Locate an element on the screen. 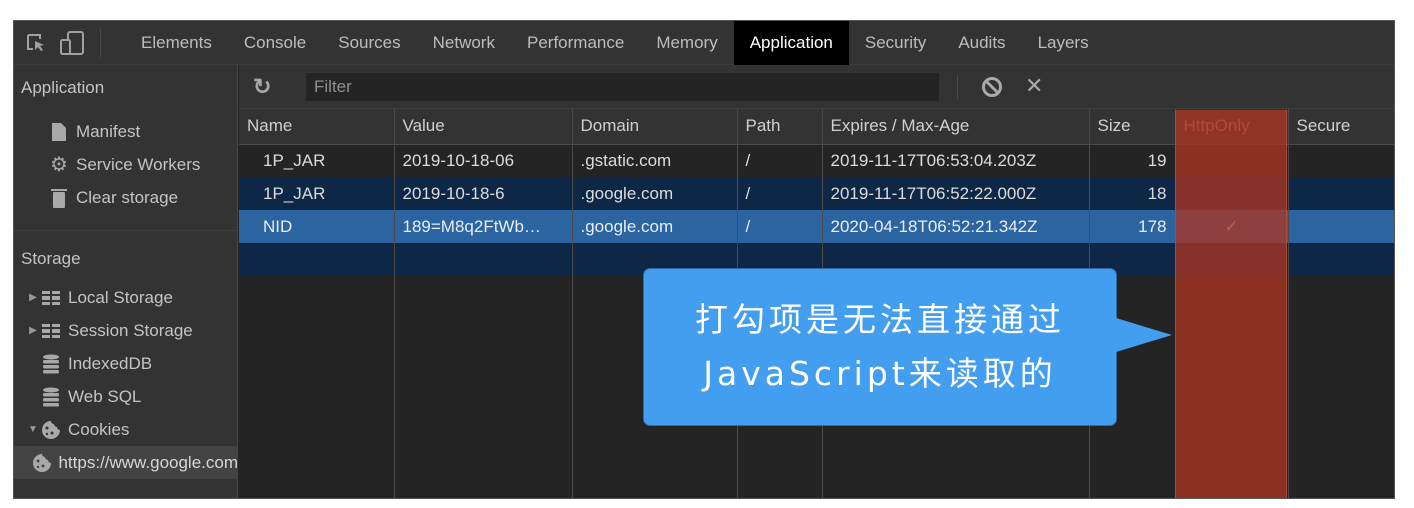 The height and width of the screenshot is (508, 1414). sidebar-item-service-workers: ⚙ Service Workers is located at coordinates (126, 164).